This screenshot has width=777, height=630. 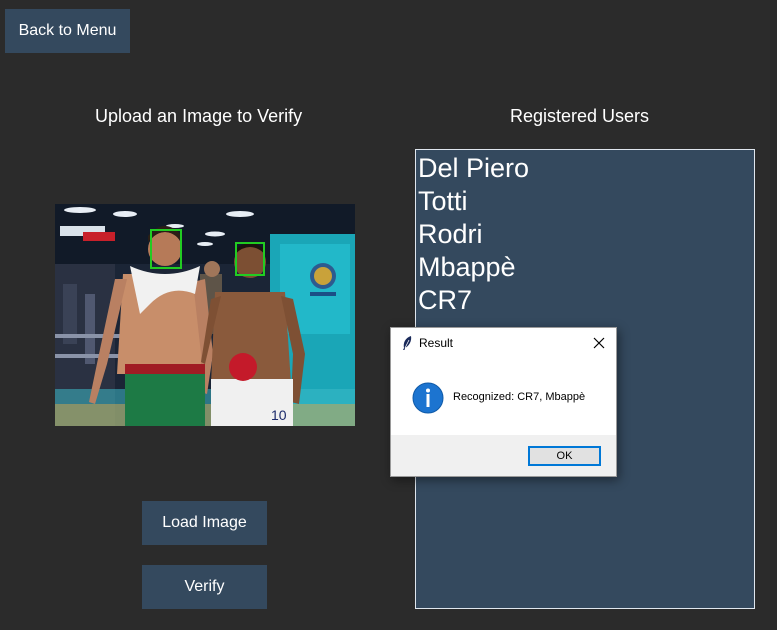 What do you see at coordinates (586, 168) in the screenshot?
I see `list-item: Del Piero` at bounding box center [586, 168].